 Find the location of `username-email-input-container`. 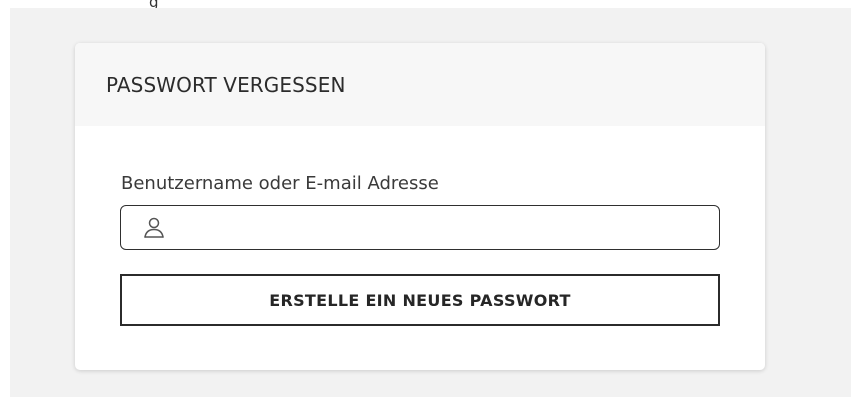

username-email-input-container is located at coordinates (420, 228).